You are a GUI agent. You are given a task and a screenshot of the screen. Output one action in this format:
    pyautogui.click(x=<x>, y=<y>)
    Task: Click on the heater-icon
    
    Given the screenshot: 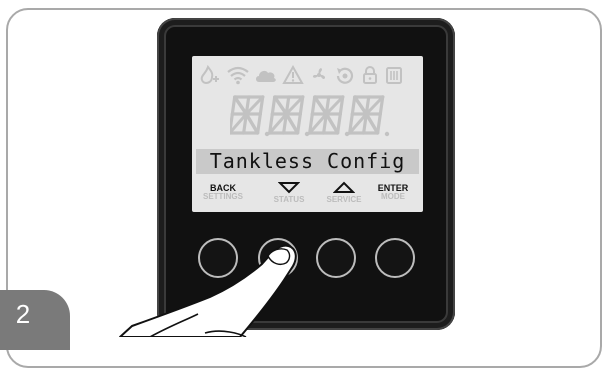 What is the action you would take?
    pyautogui.click(x=394, y=75)
    